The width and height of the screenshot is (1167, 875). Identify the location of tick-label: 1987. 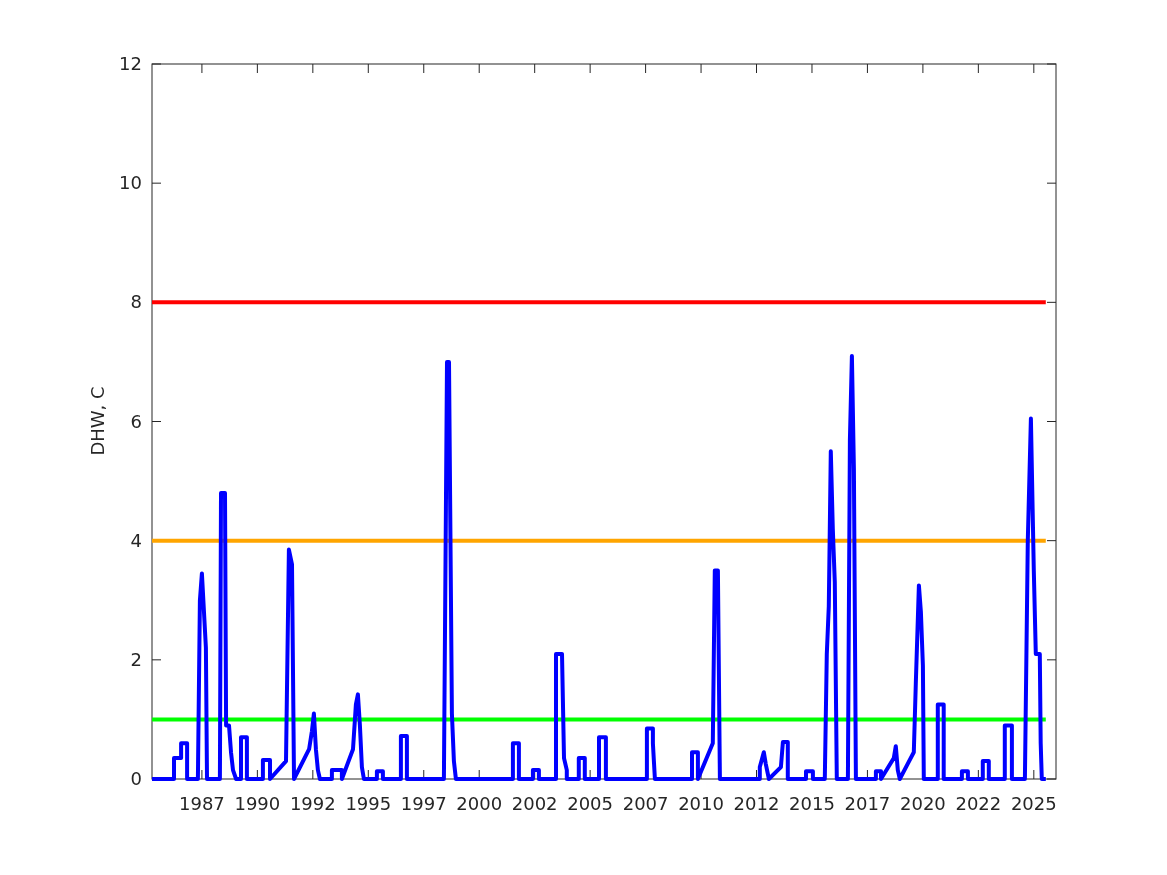
(202, 803).